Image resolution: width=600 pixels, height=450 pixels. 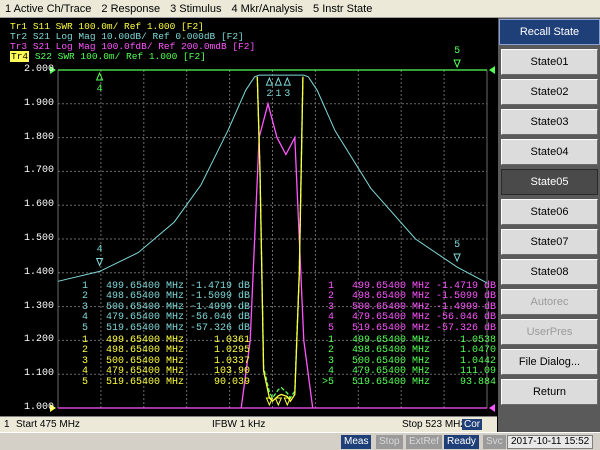 I want to click on menu-mkr-analysis: 4 Mkr/Analysis, so click(x=267, y=9).